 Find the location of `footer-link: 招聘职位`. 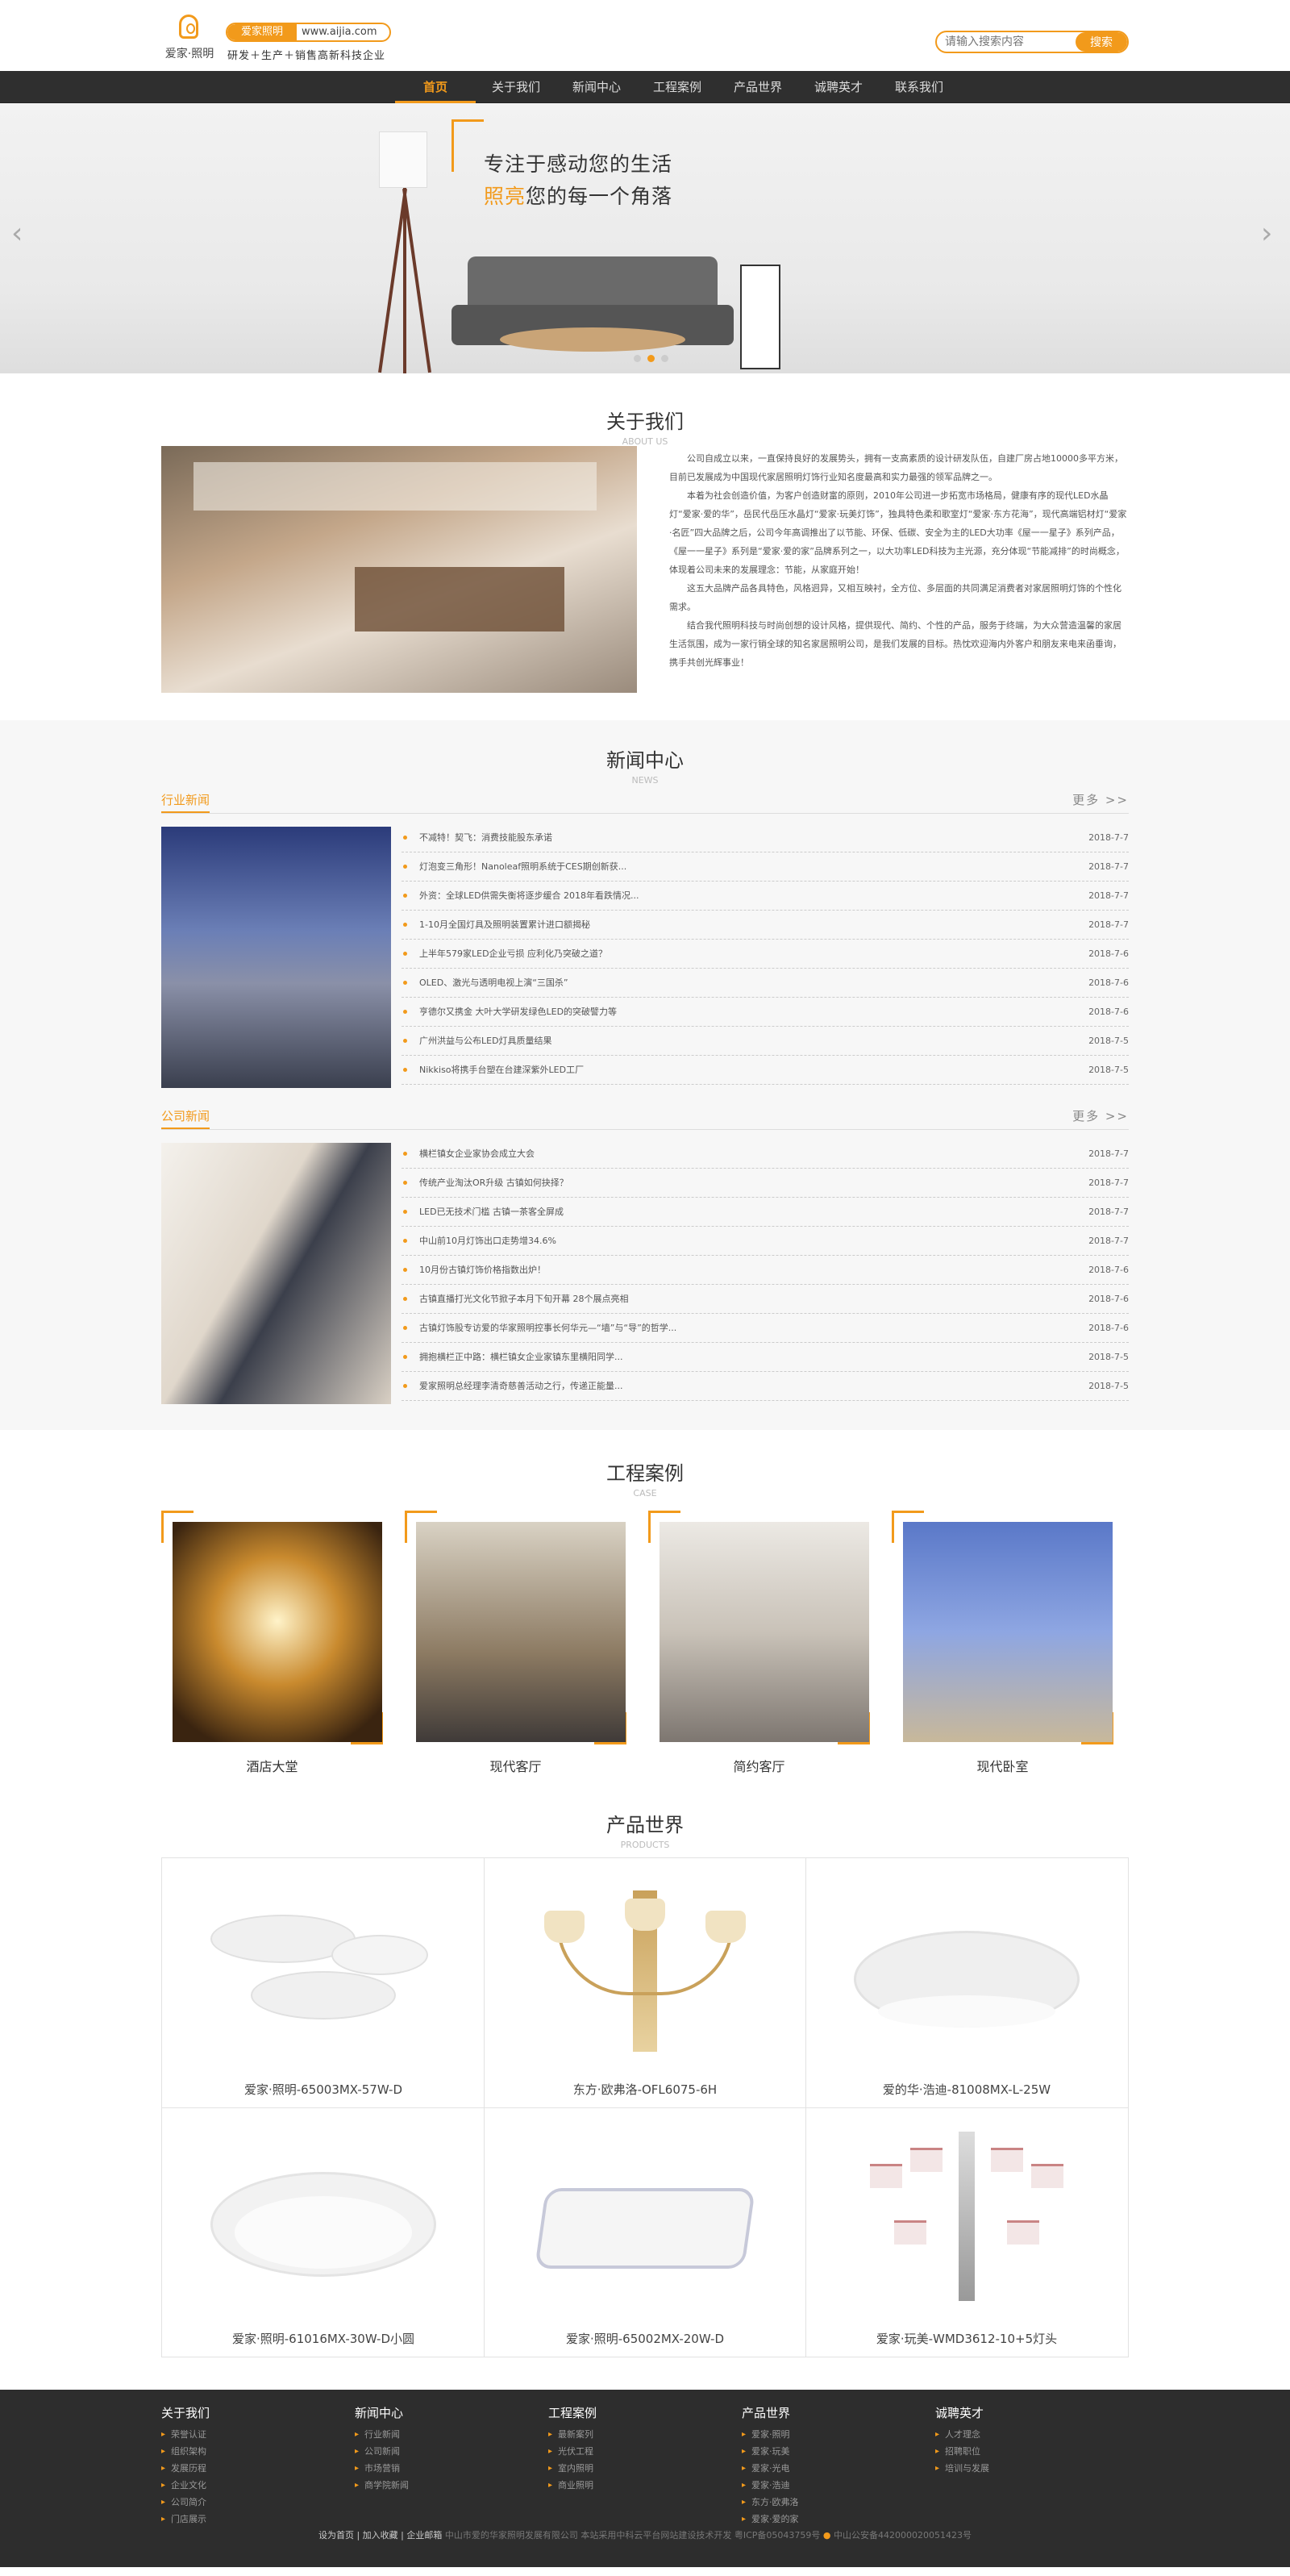

footer-link: 招聘职位 is located at coordinates (1015, 2451).